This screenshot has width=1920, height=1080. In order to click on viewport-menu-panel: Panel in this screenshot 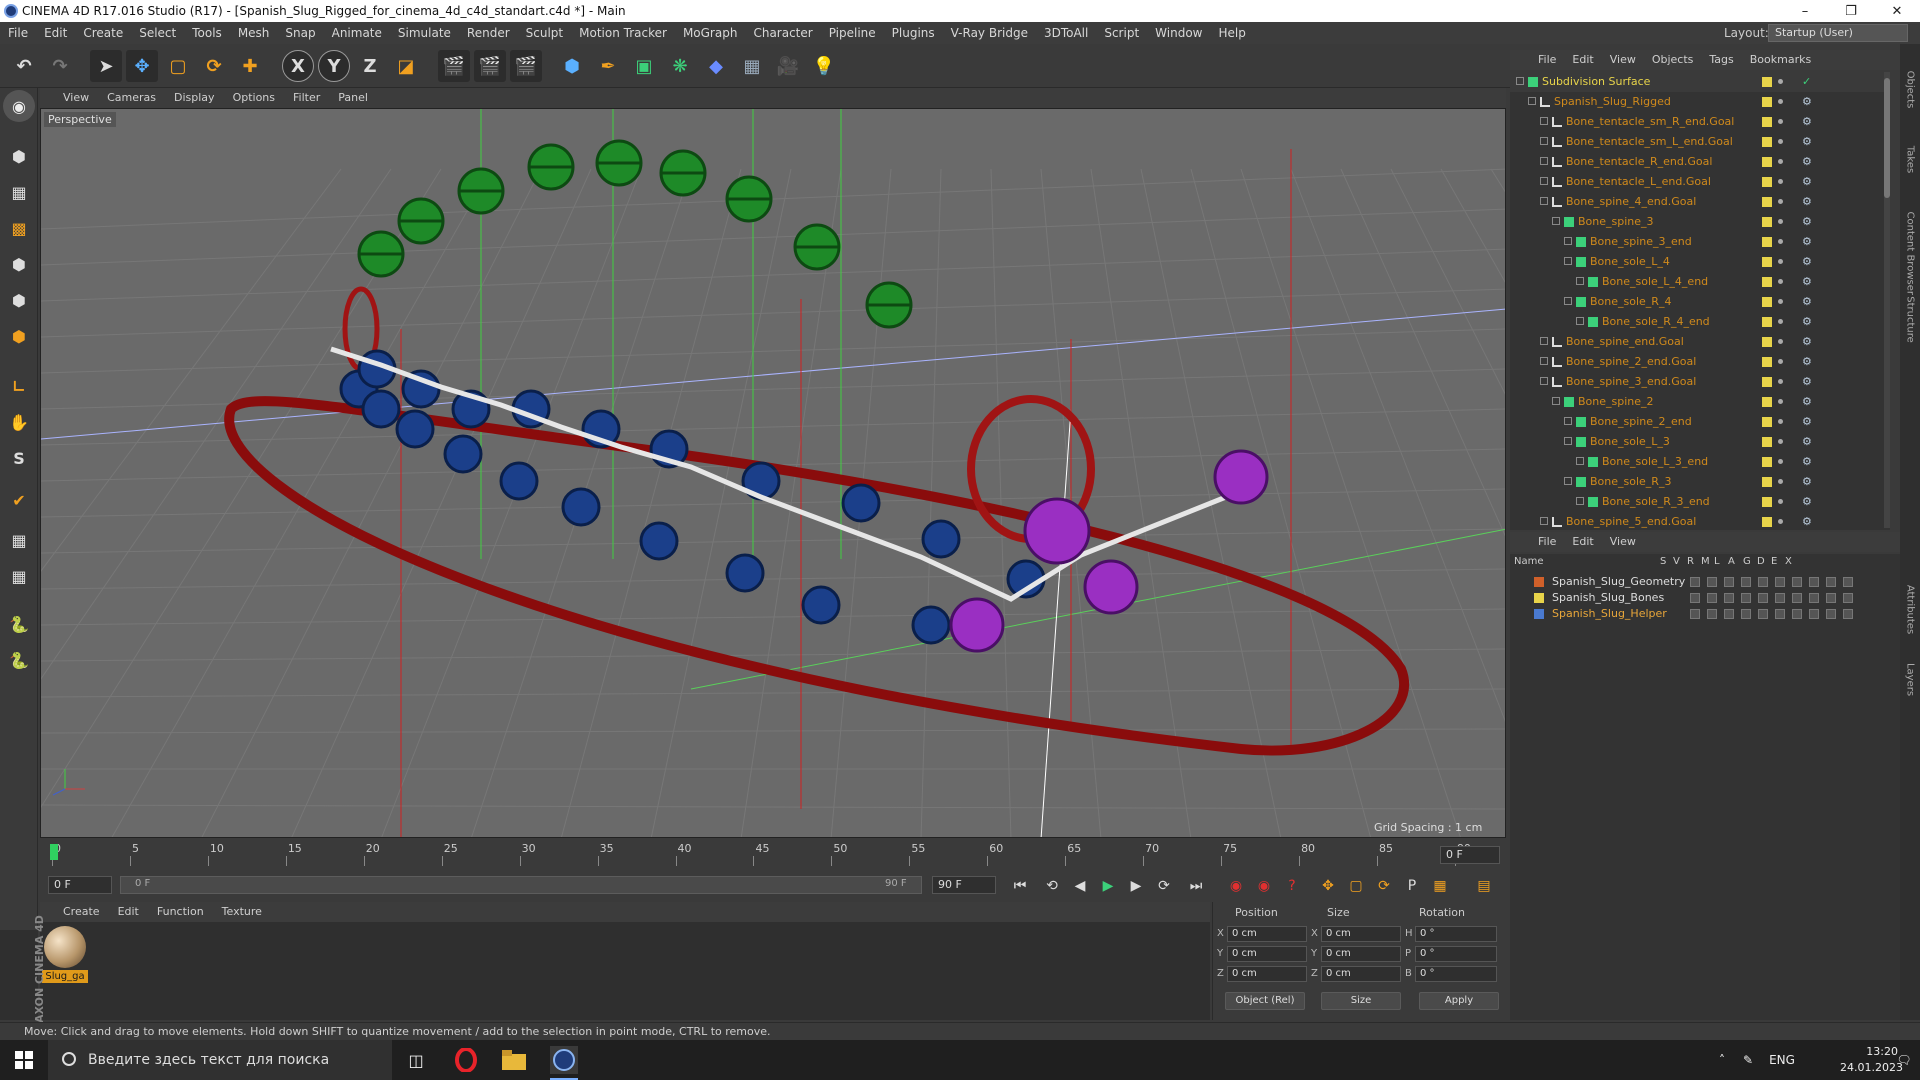, I will do `click(353, 98)`.